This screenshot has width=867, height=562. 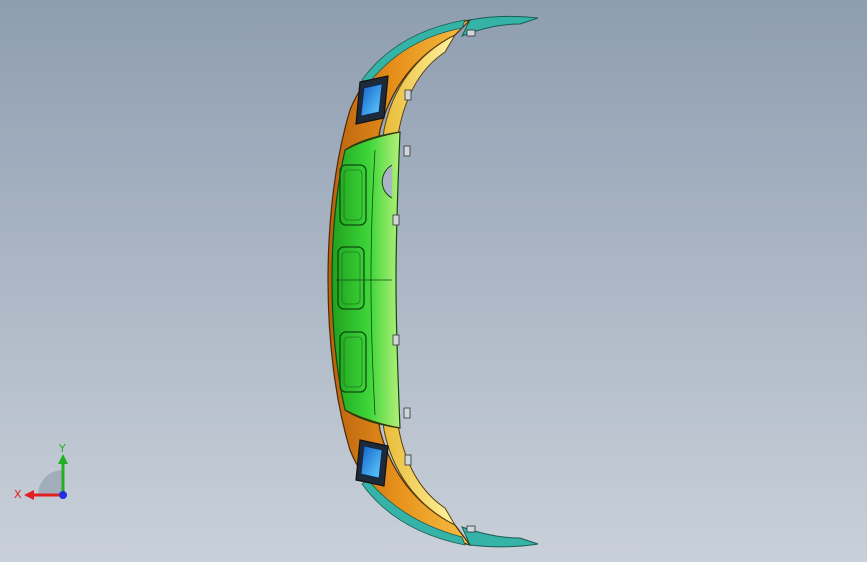 What do you see at coordinates (29, 495) in the screenshot?
I see `x-axis-arrow` at bounding box center [29, 495].